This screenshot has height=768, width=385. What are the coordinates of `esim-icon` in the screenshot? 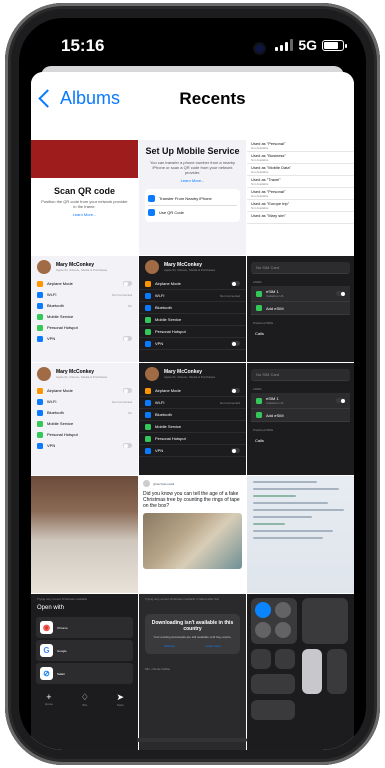 It's located at (259, 415).